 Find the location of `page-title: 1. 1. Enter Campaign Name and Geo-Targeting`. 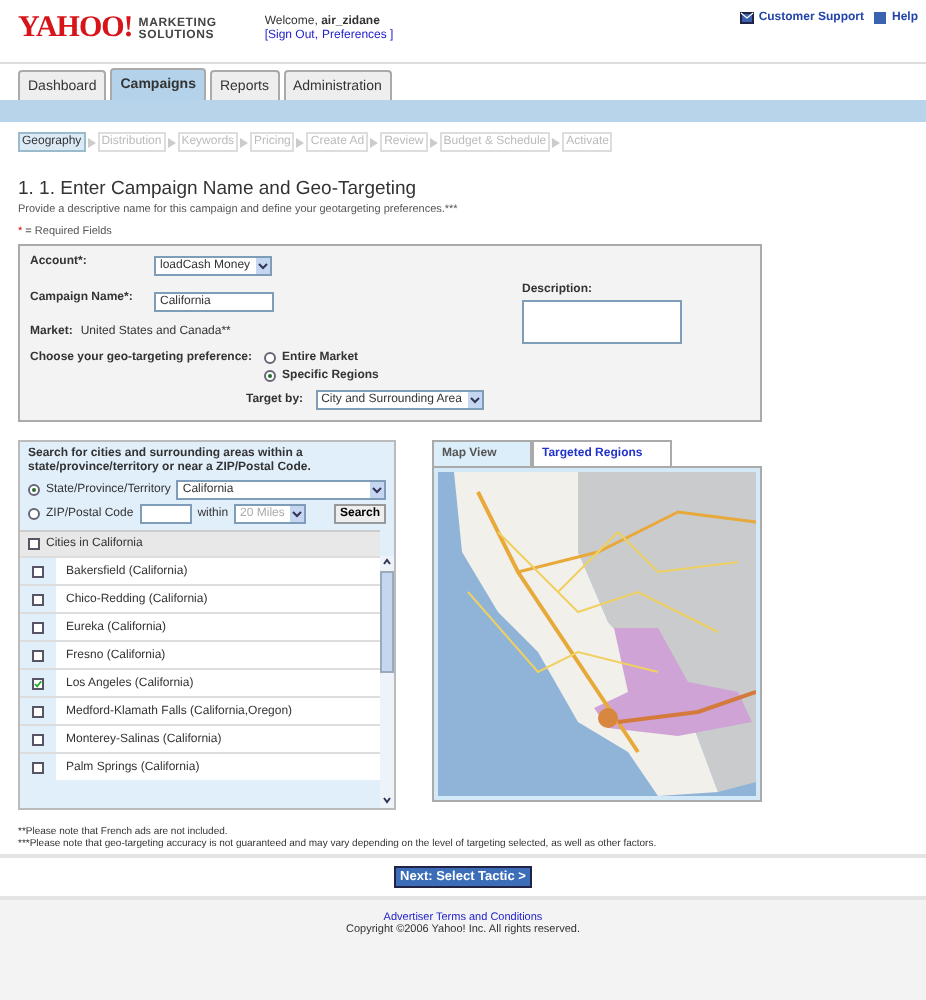

page-title: 1. 1. Enter Campaign Name and Geo-Targeting is located at coordinates (218, 189).